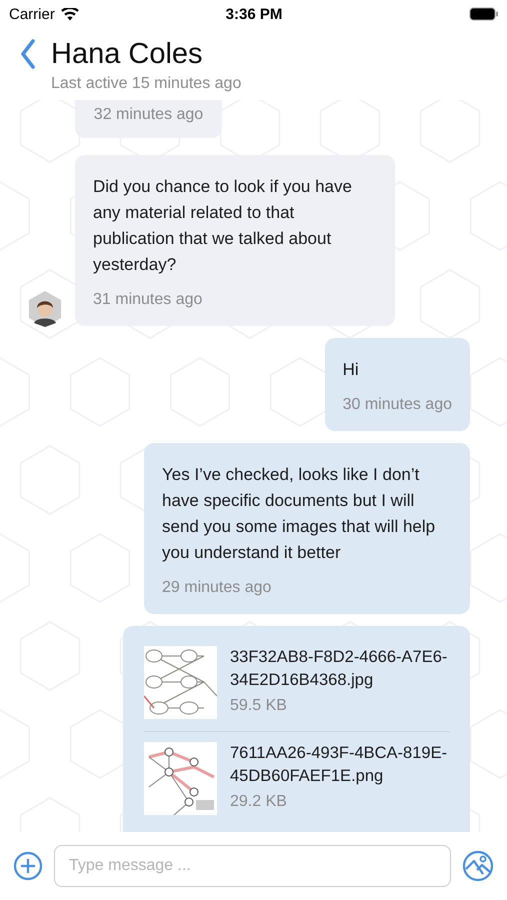  Describe the element at coordinates (351, 370) in the screenshot. I see `message-text: Hi` at that location.